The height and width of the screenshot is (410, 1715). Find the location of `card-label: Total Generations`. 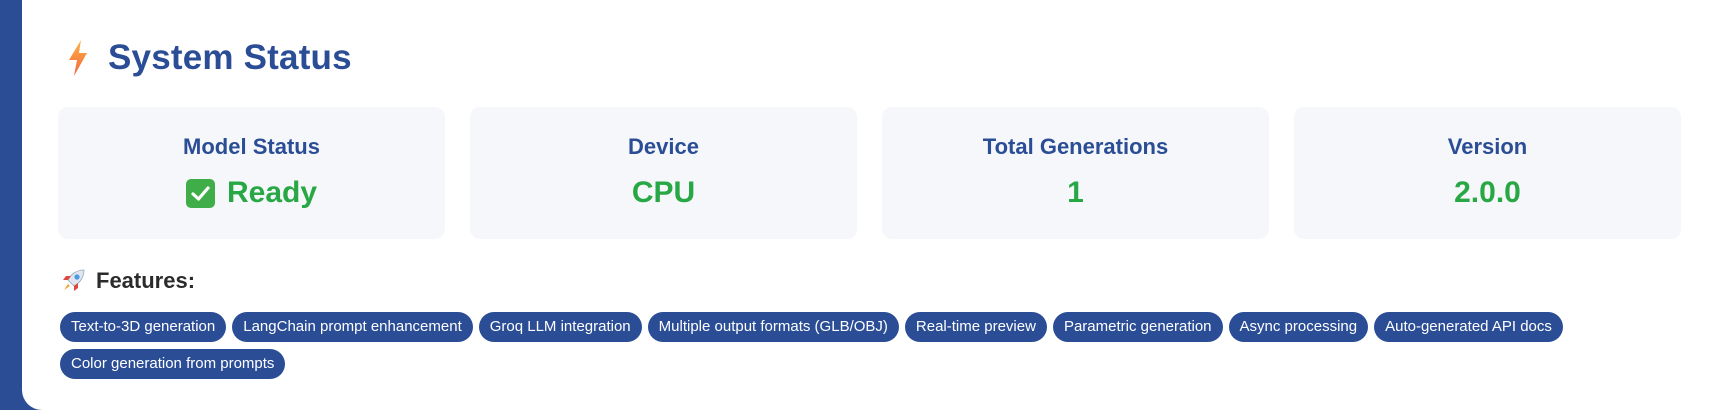

card-label: Total Generations is located at coordinates (1075, 146).